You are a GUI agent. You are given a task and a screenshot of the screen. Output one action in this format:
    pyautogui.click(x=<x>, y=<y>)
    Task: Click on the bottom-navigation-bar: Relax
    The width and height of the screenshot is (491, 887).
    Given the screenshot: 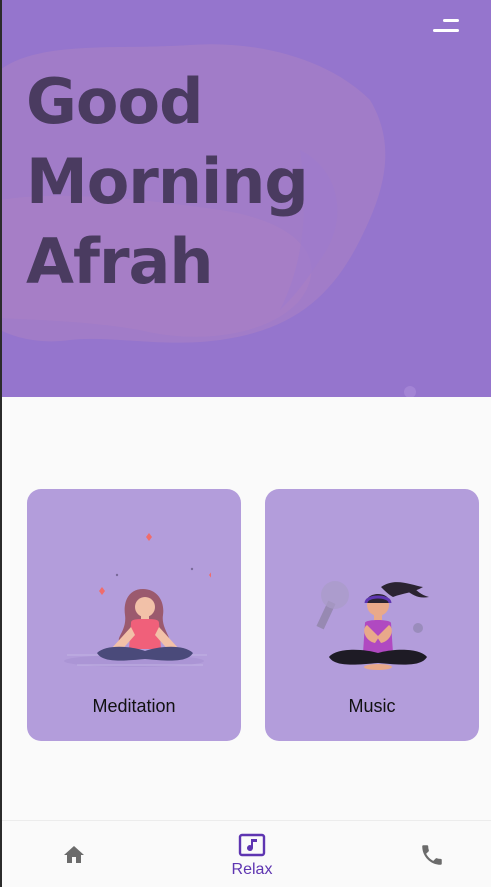 What is the action you would take?
    pyautogui.click(x=245, y=853)
    